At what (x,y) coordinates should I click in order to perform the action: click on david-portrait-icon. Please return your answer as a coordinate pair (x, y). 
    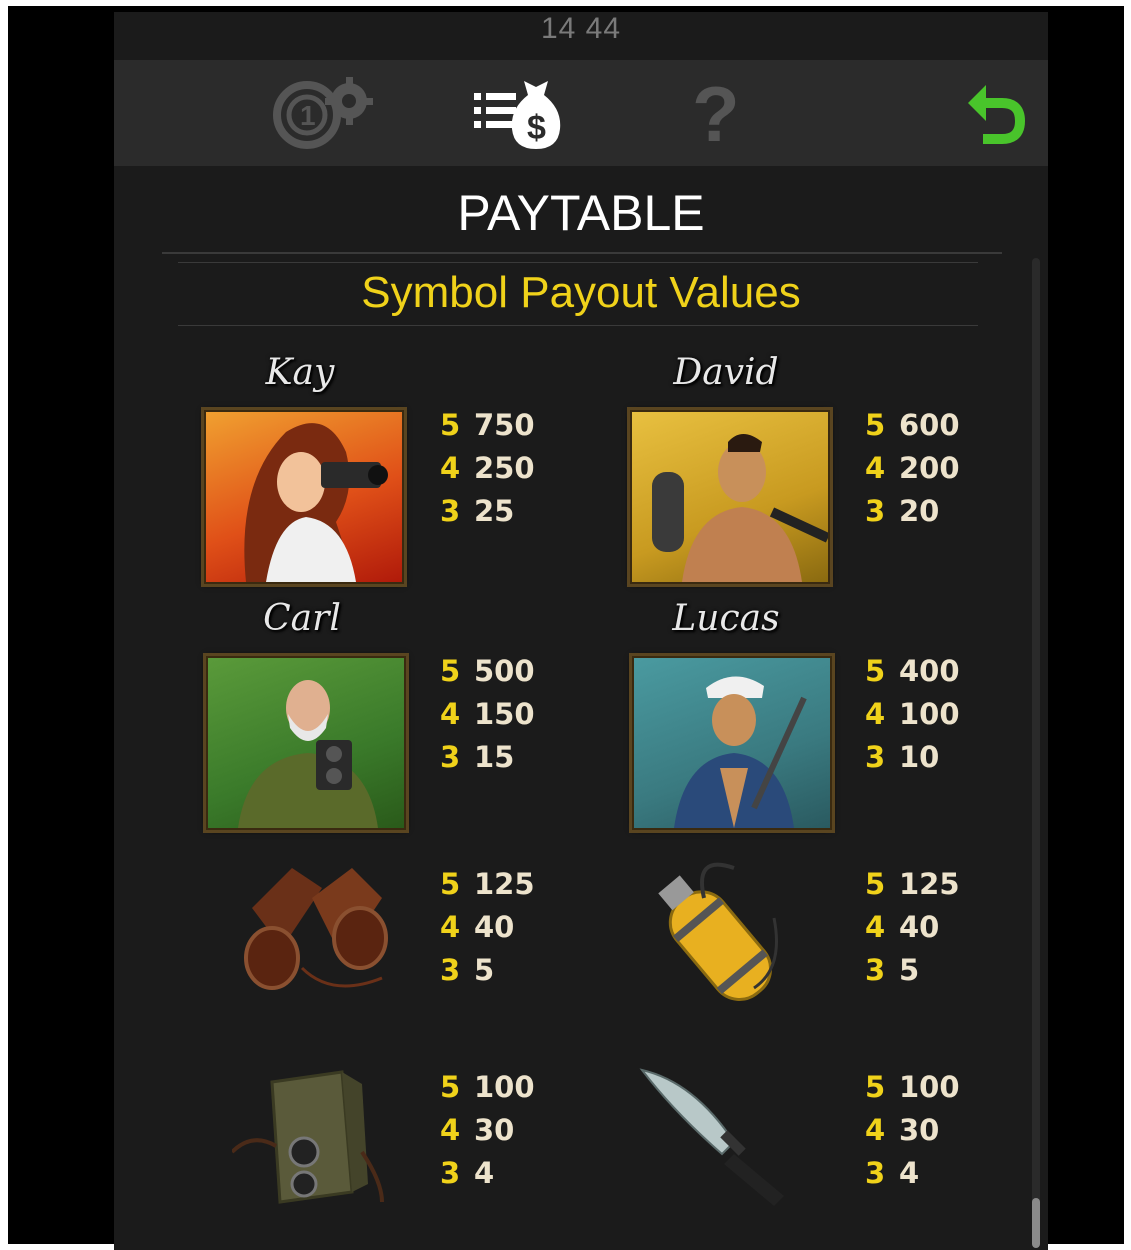
    Looking at the image, I should click on (730, 497).